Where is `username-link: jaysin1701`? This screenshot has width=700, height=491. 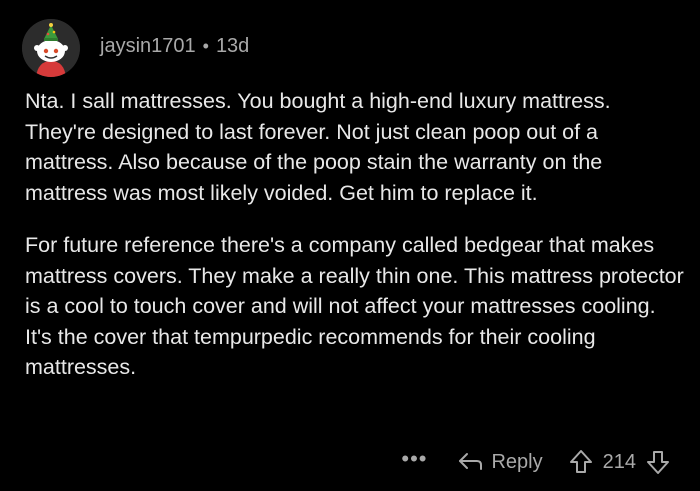 username-link: jaysin1701 is located at coordinates (148, 46).